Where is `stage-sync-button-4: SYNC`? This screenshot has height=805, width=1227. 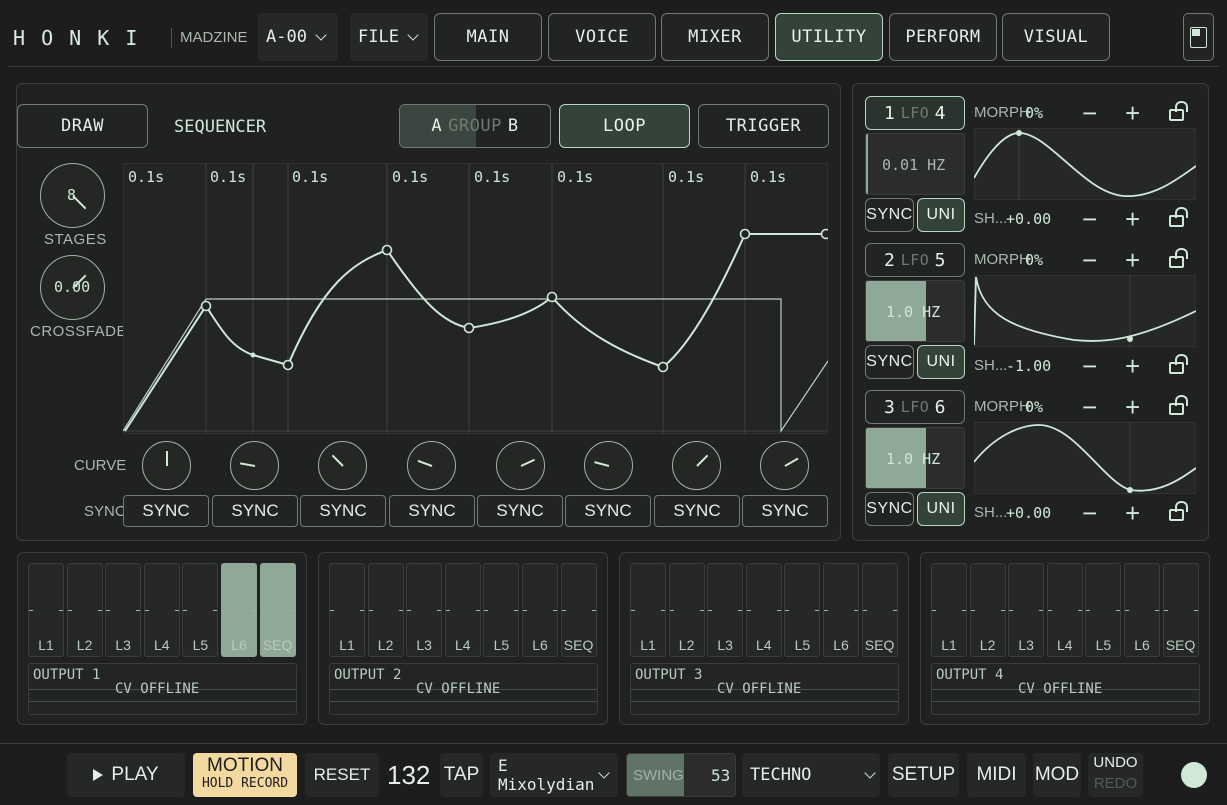
stage-sync-button-4: SYNC is located at coordinates (432, 511).